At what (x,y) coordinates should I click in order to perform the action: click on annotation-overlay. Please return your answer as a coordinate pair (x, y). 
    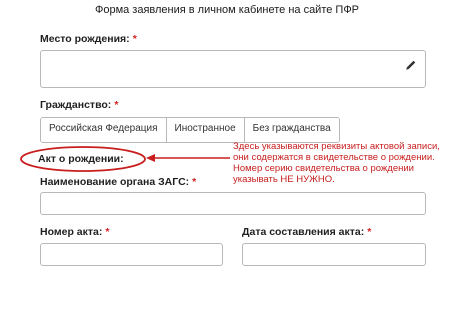
    Looking at the image, I should click on (125, 159).